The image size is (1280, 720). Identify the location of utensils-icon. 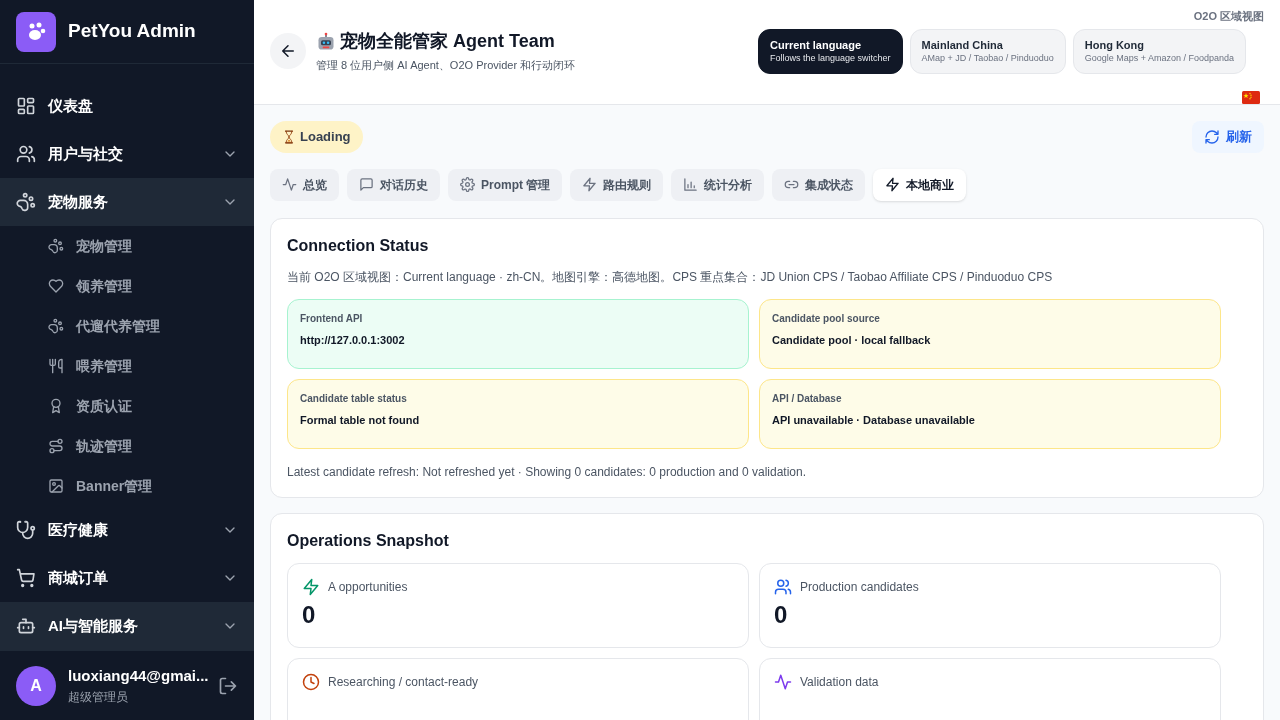
(56, 366).